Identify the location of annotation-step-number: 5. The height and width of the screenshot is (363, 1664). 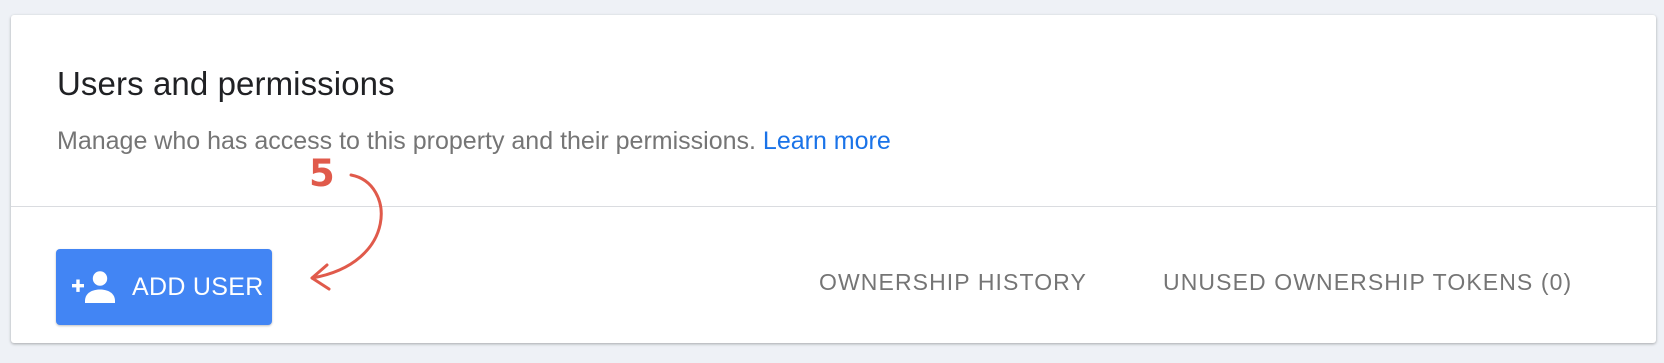
(322, 173).